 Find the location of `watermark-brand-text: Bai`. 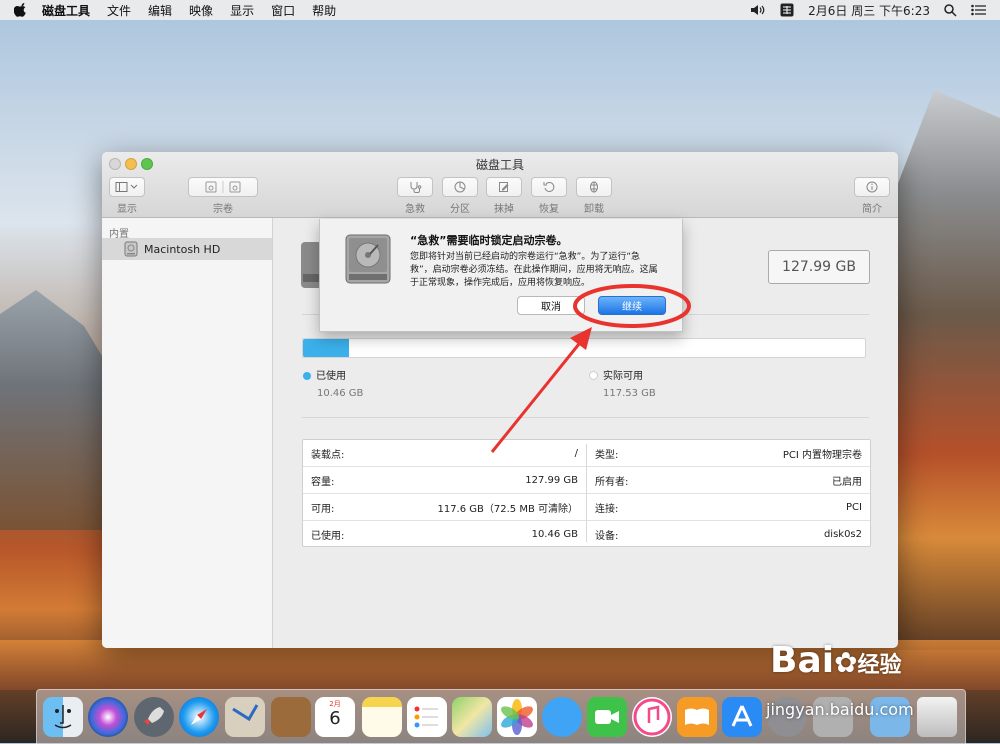

watermark-brand-text: Bai is located at coordinates (802, 660).